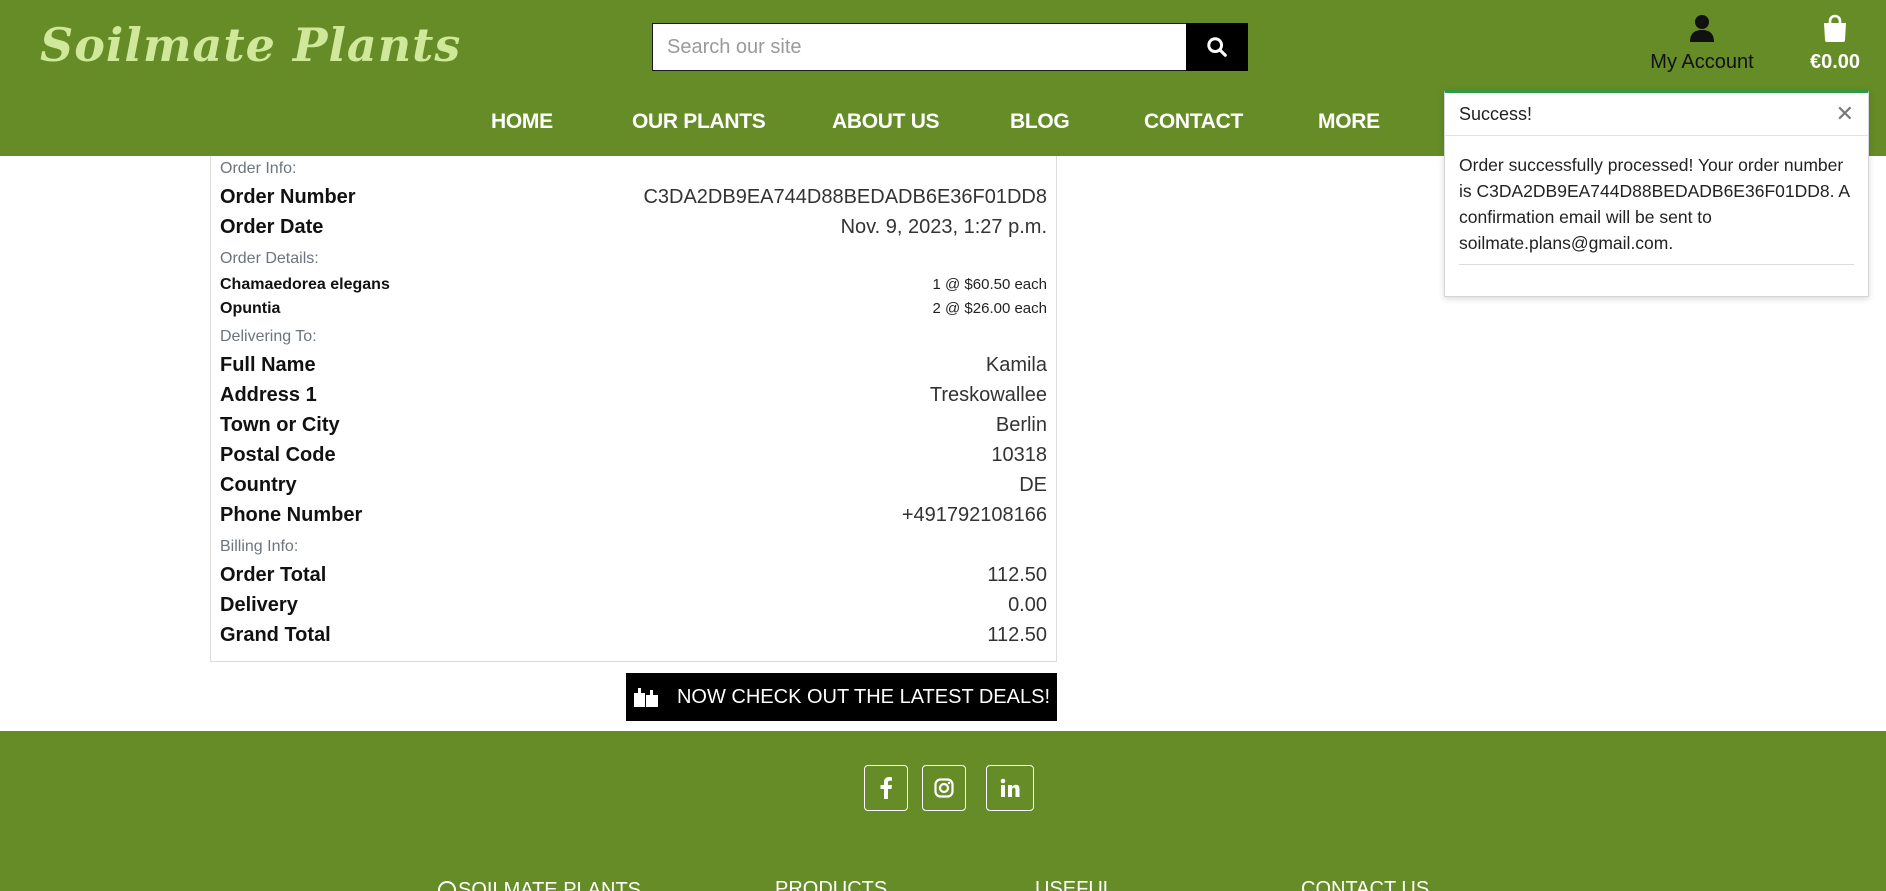  What do you see at coordinates (288, 197) in the screenshot?
I see `order-number-label: Order Number` at bounding box center [288, 197].